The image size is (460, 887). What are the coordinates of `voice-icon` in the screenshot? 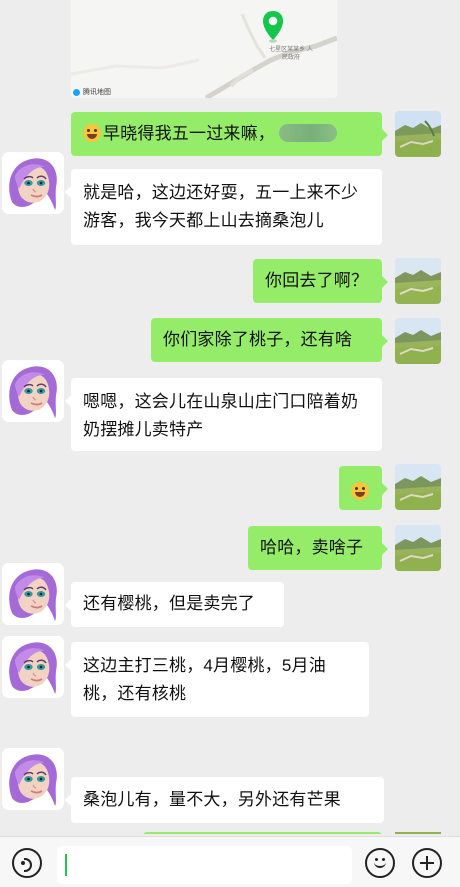 It's located at (27, 863).